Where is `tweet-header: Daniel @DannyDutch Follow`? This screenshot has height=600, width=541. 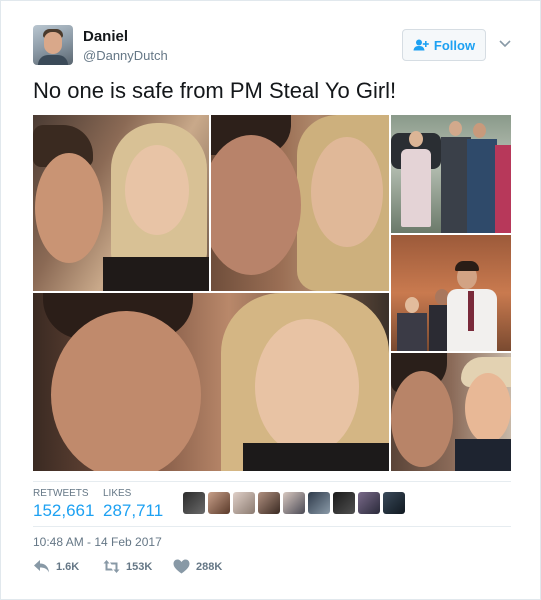
tweet-header: Daniel @DannyDutch Follow is located at coordinates (278, 47).